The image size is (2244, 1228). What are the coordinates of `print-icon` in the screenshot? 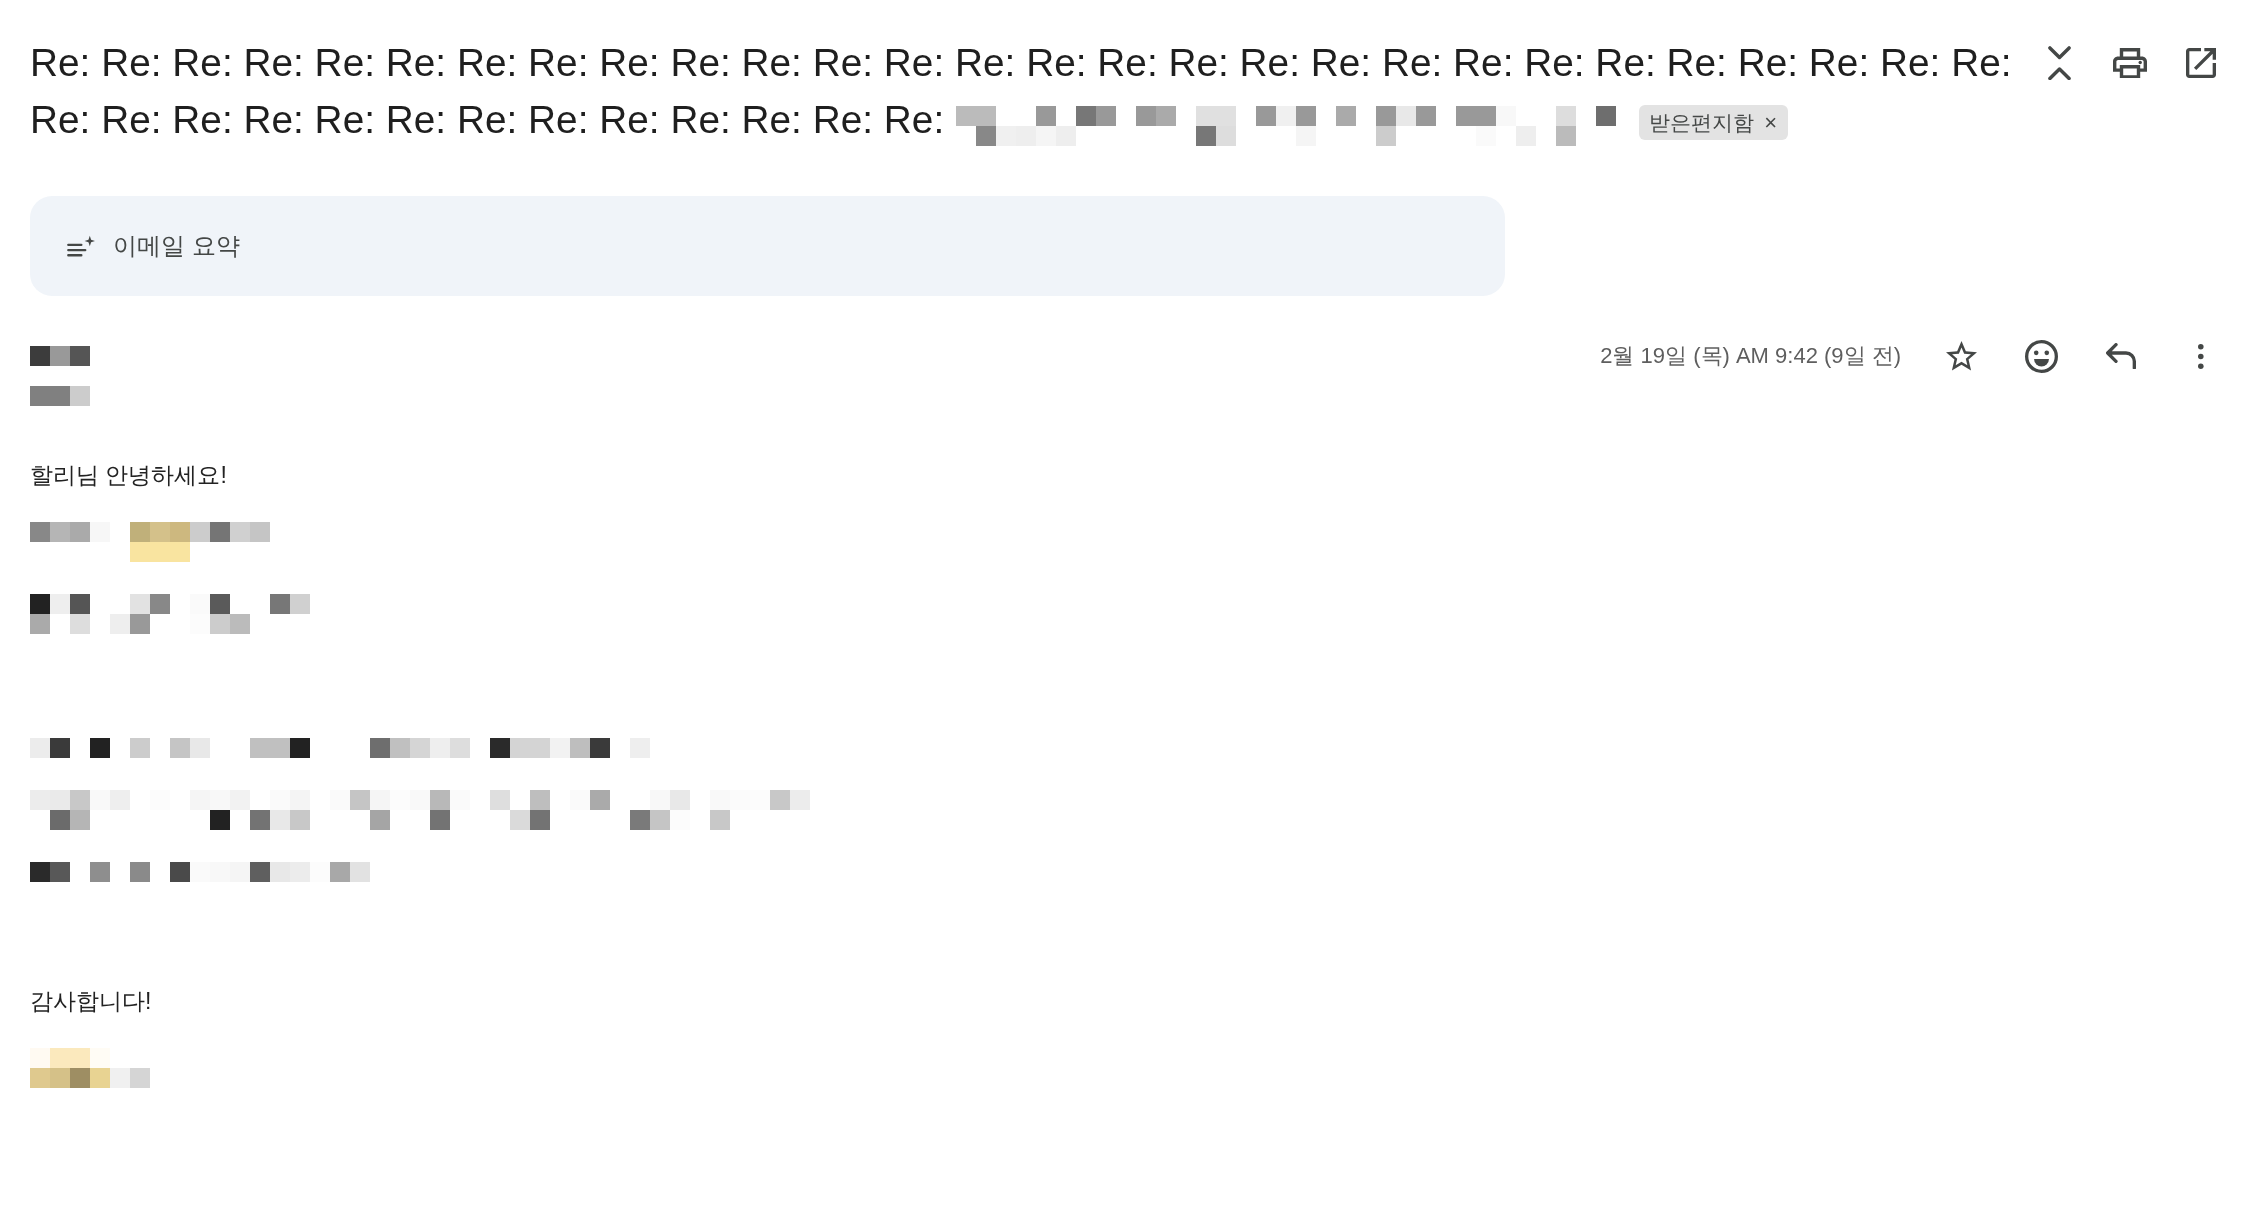 It's located at (2130, 63).